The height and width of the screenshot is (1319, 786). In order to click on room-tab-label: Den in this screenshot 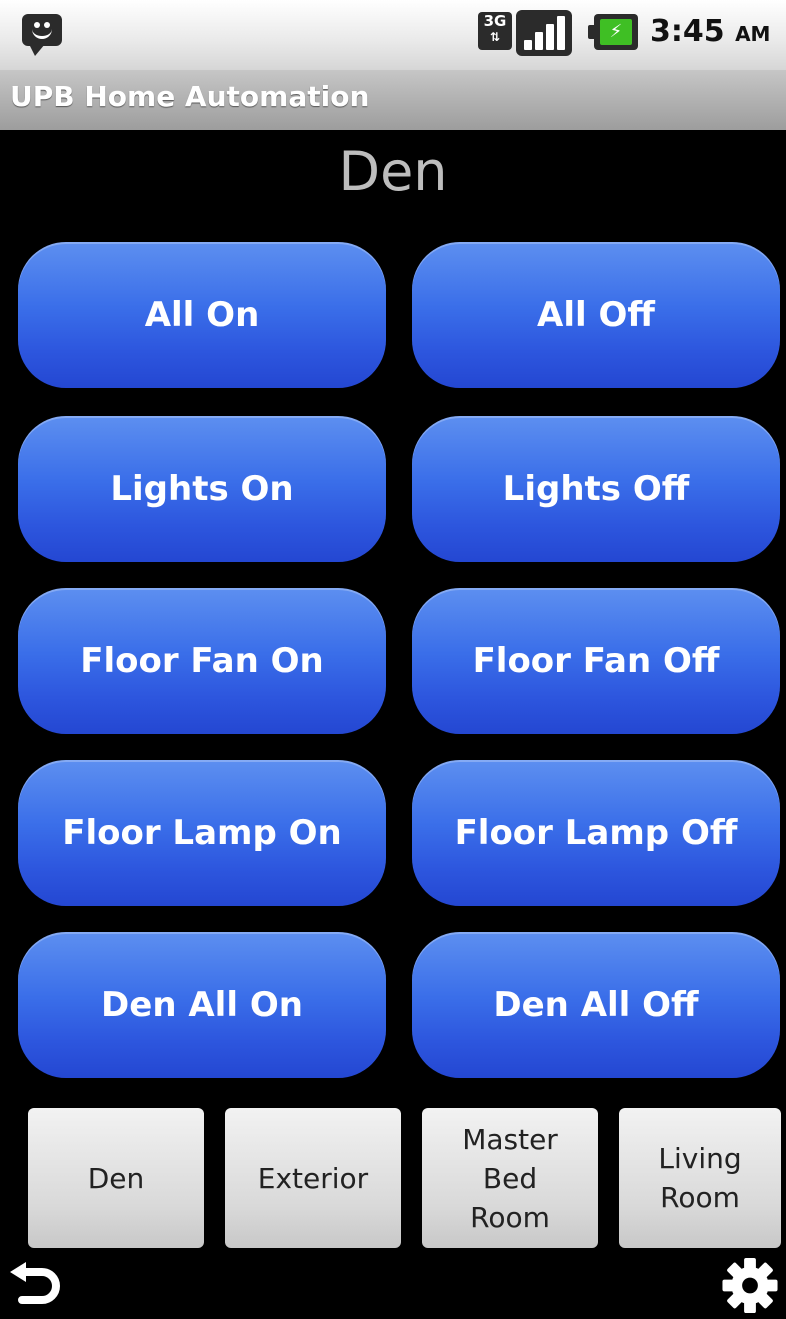, I will do `click(116, 1178)`.